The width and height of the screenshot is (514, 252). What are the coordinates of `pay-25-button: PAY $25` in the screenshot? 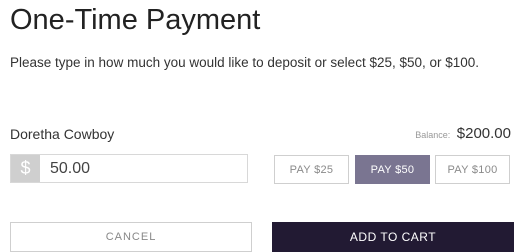 It's located at (311, 169).